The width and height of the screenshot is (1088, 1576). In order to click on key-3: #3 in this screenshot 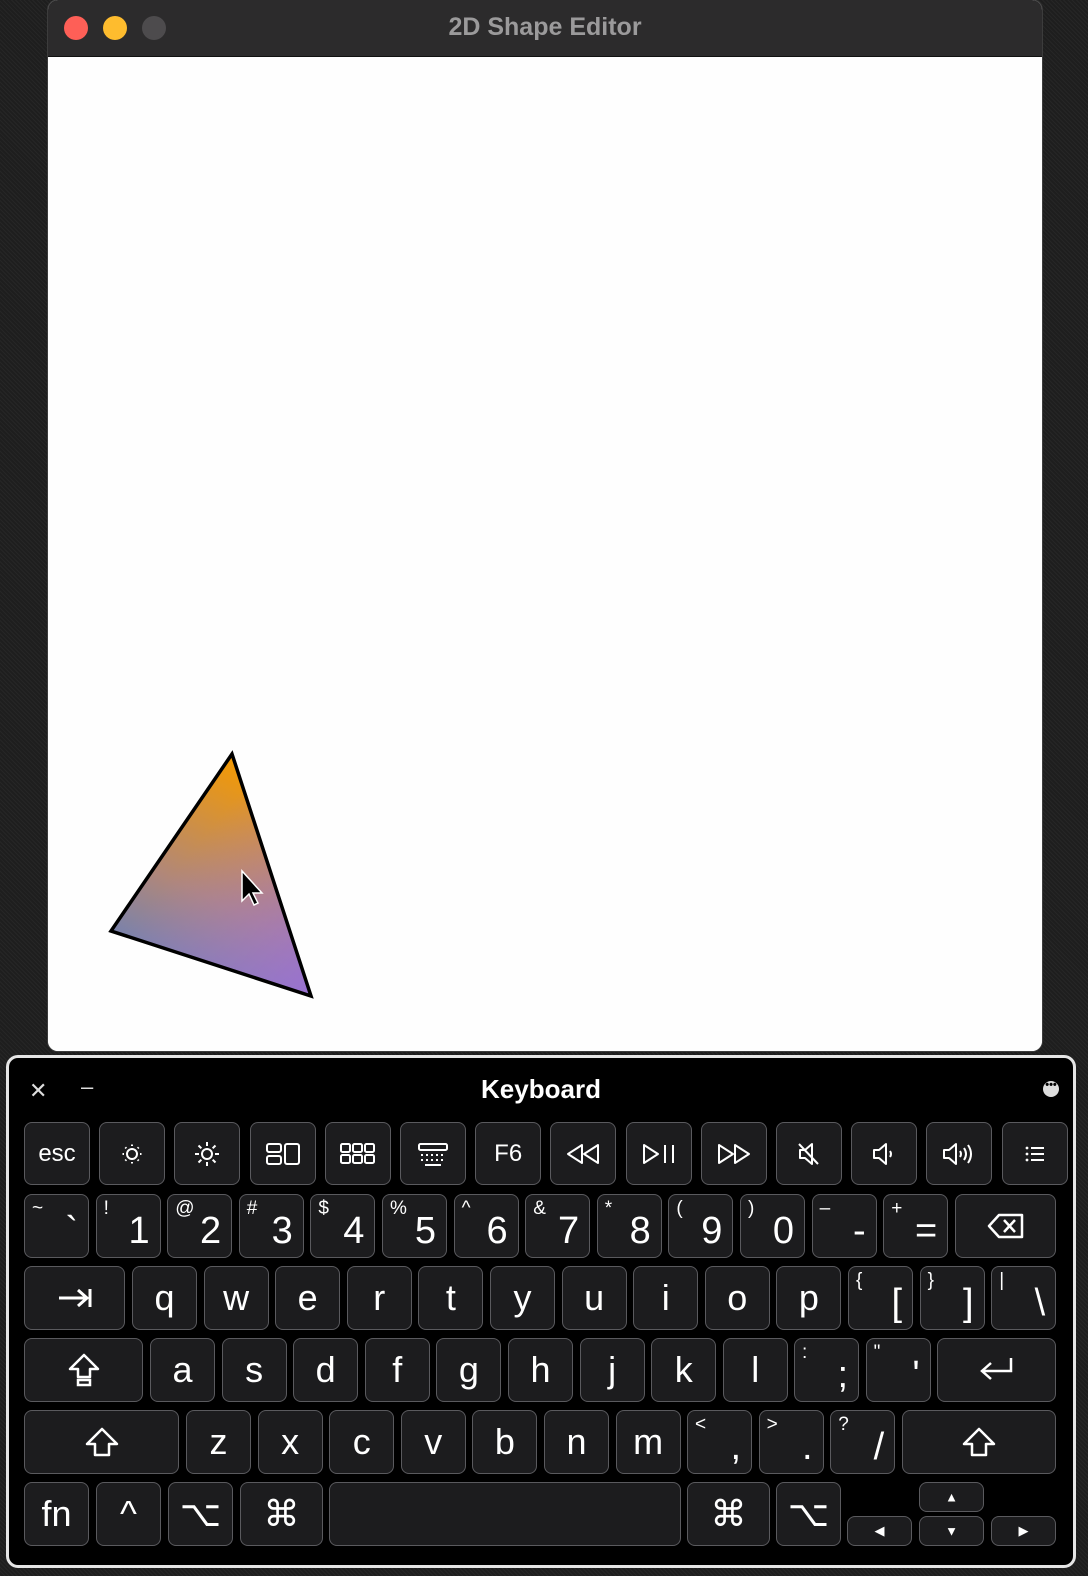, I will do `click(271, 1226)`.